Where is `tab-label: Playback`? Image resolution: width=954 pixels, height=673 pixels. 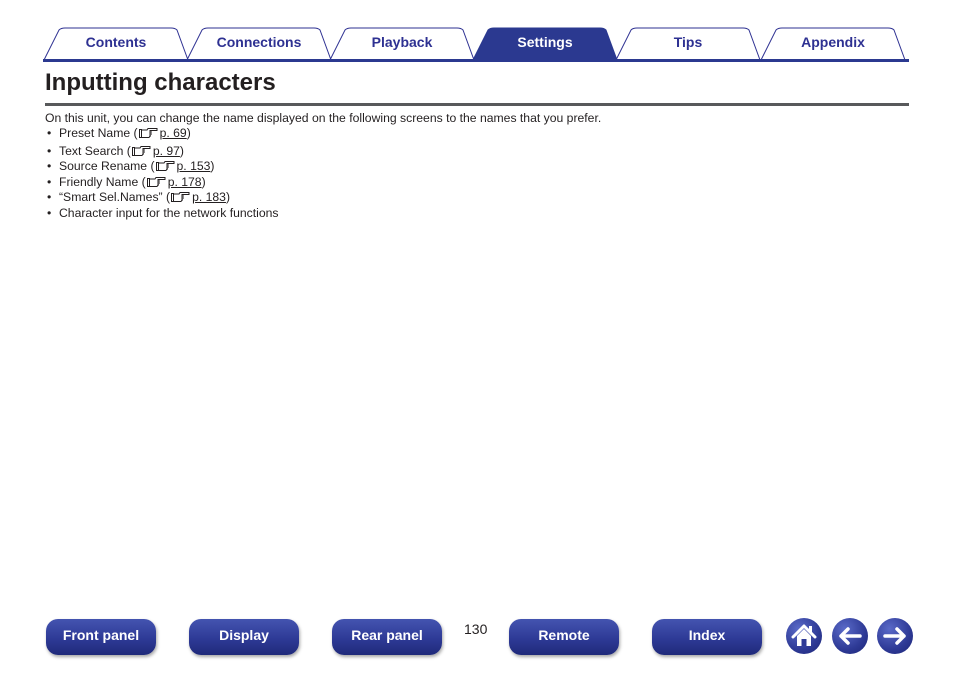 tab-label: Playback is located at coordinates (402, 42).